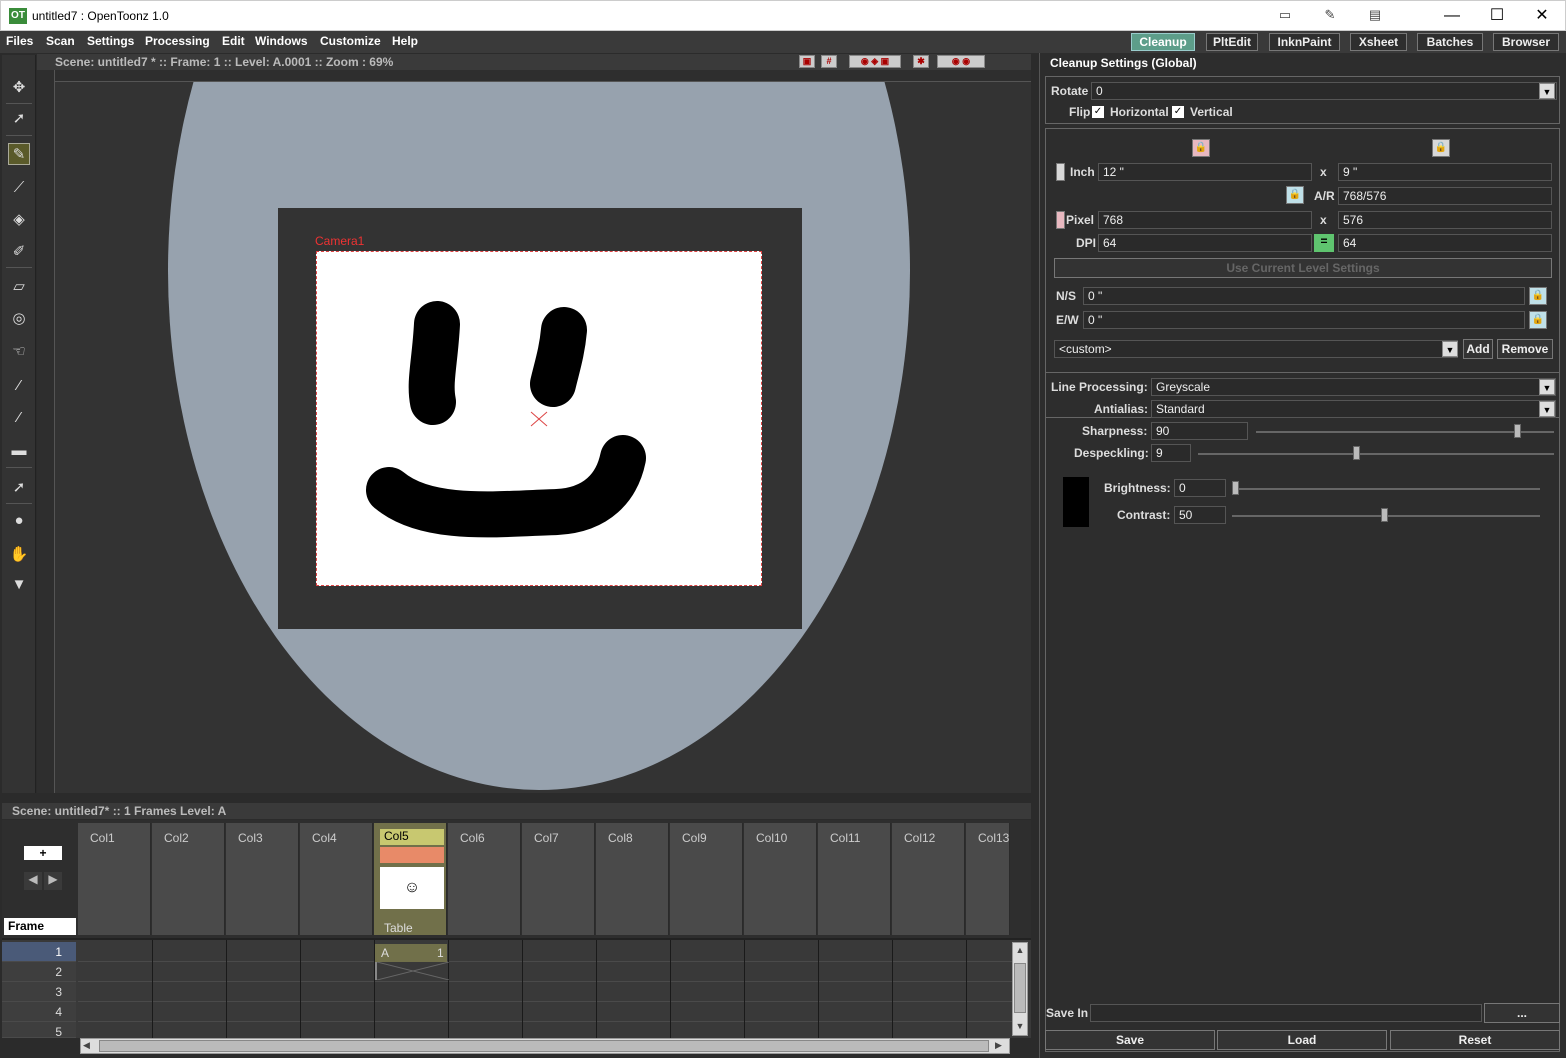 This screenshot has height=1058, width=1566. What do you see at coordinates (961, 61) in the screenshot?
I see `sub-camera-icon: ◉ ◉` at bounding box center [961, 61].